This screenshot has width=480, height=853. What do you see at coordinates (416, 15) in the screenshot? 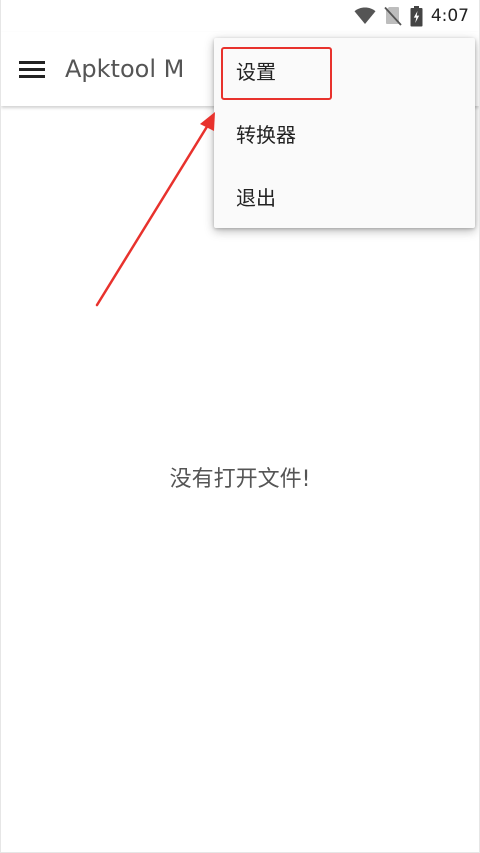
I see `battery-charging-icon` at bounding box center [416, 15].